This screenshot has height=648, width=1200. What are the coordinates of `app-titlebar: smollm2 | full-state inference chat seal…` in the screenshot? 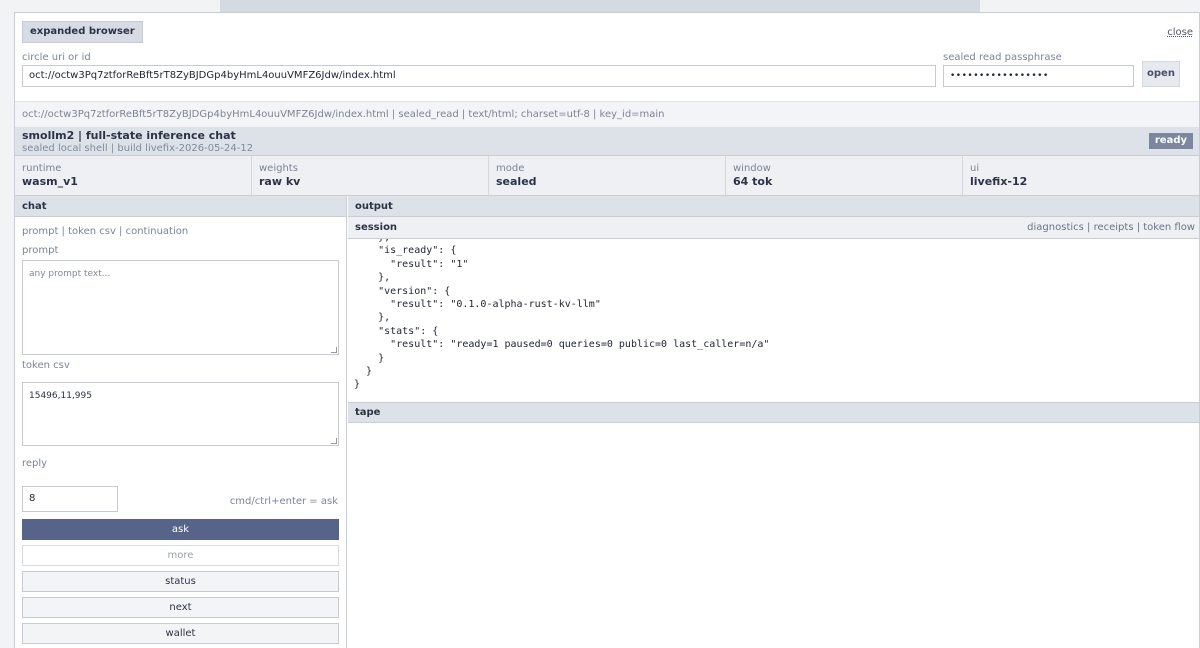 It's located at (607, 141).